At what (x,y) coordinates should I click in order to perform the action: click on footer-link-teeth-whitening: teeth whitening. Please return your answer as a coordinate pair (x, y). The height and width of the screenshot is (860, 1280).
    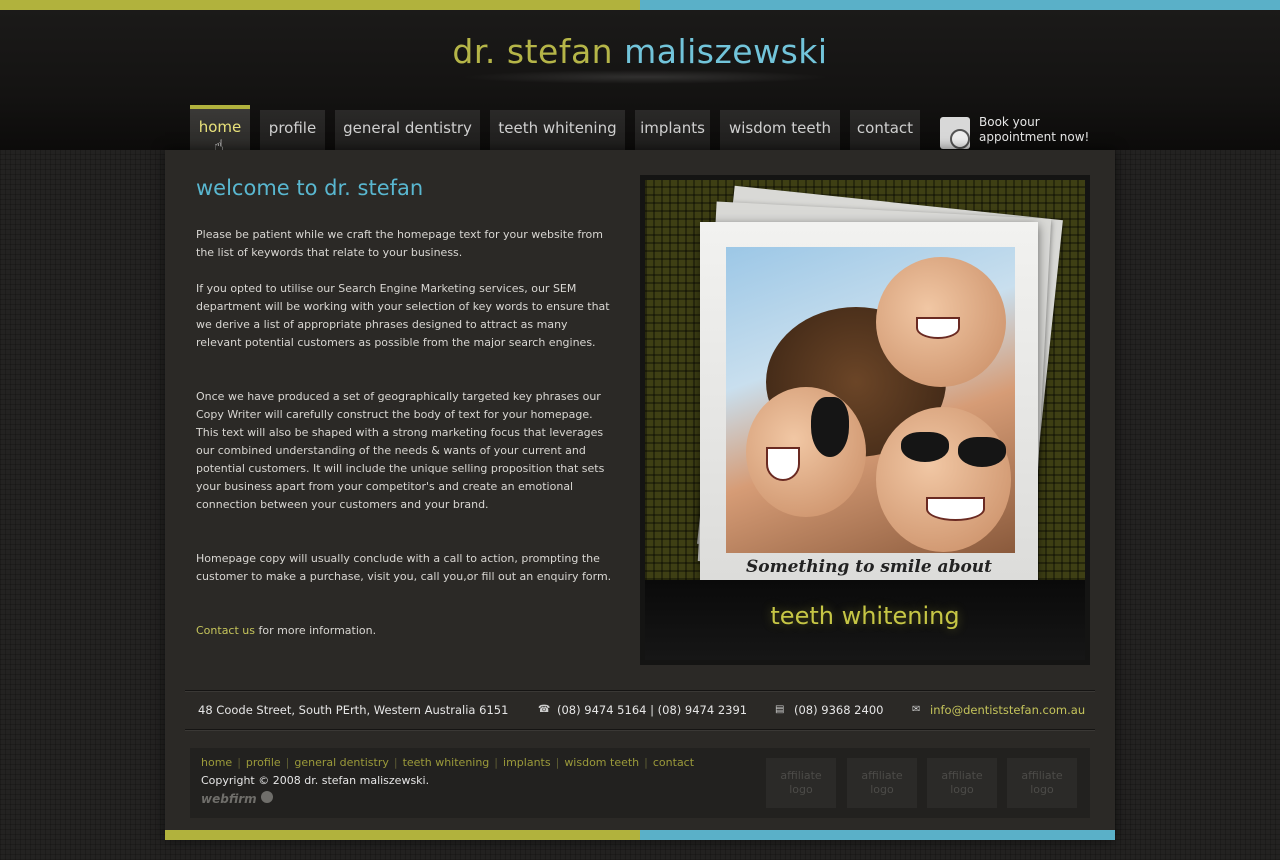
    Looking at the image, I should click on (446, 762).